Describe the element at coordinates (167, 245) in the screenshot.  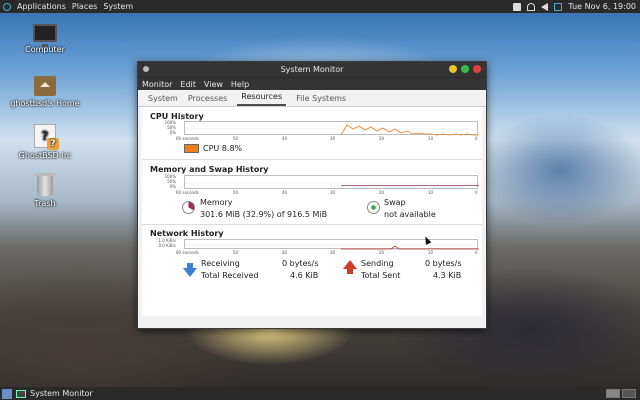
I see `network-ytick: 0.0 KiB/s` at that location.